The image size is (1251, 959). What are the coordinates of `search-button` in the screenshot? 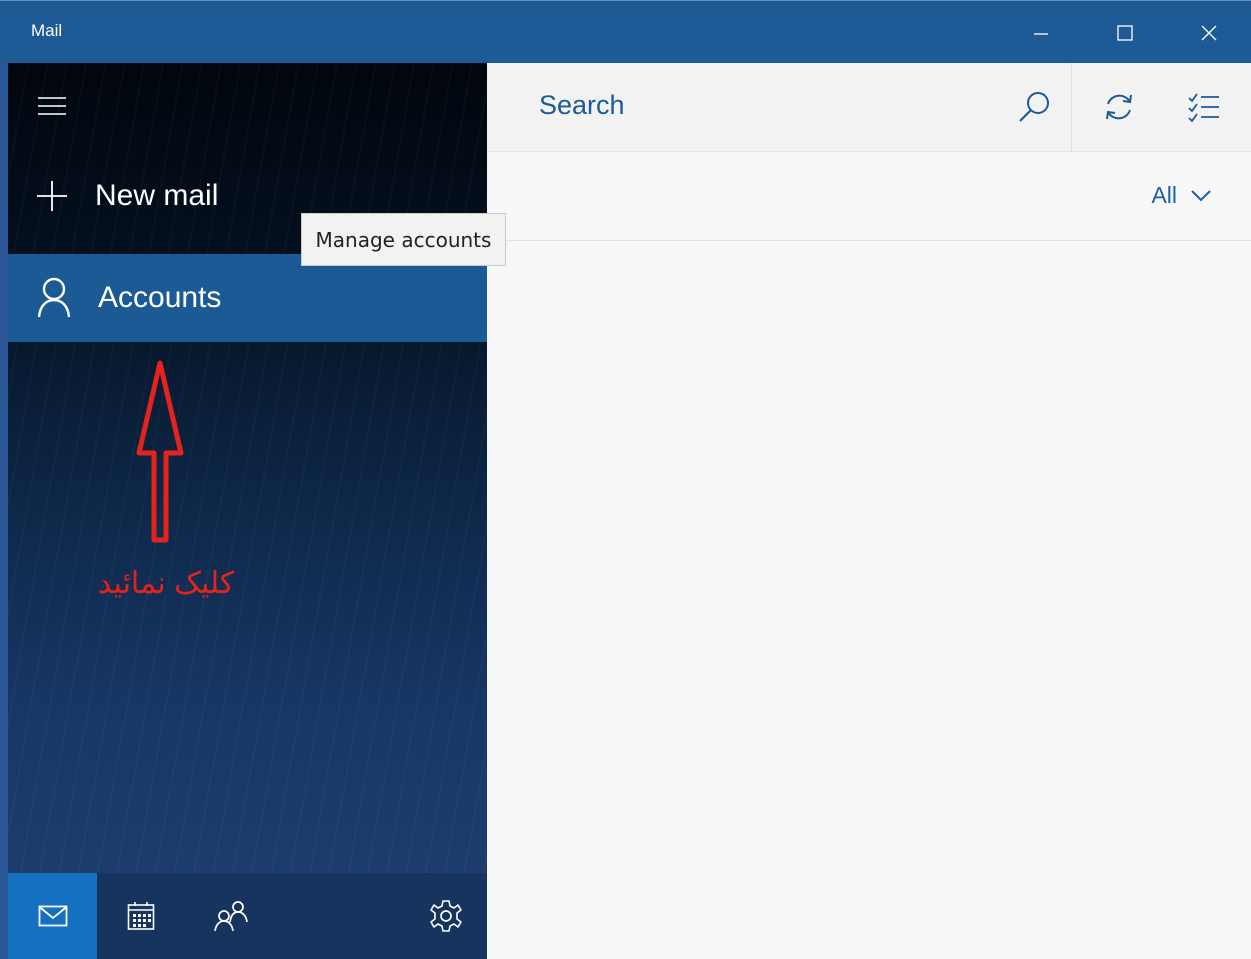 It's located at (1034, 107).